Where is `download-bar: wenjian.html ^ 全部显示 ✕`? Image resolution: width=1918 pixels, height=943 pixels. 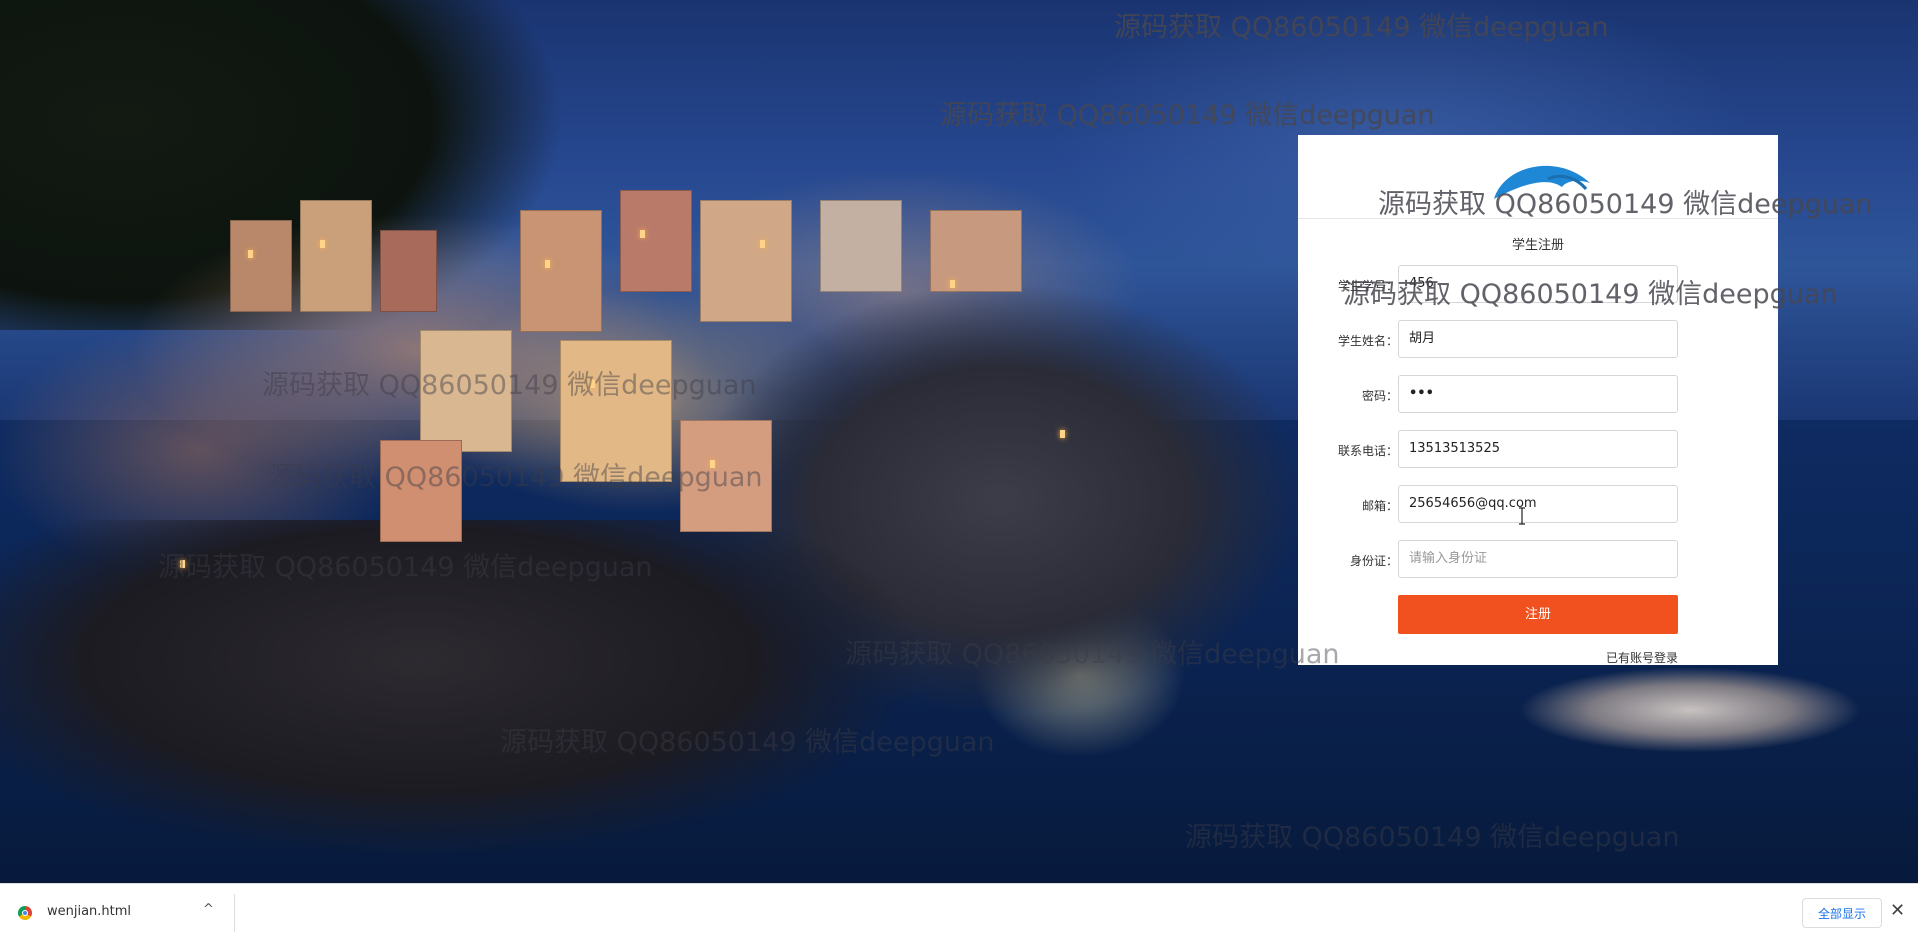
download-bar: wenjian.html ^ 全部显示 ✕ is located at coordinates (959, 913).